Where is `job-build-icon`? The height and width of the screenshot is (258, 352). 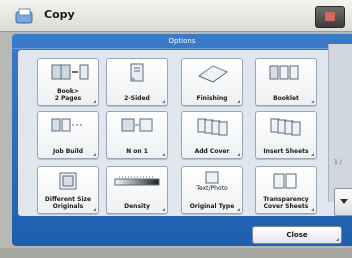 job-build-icon is located at coordinates (66, 125).